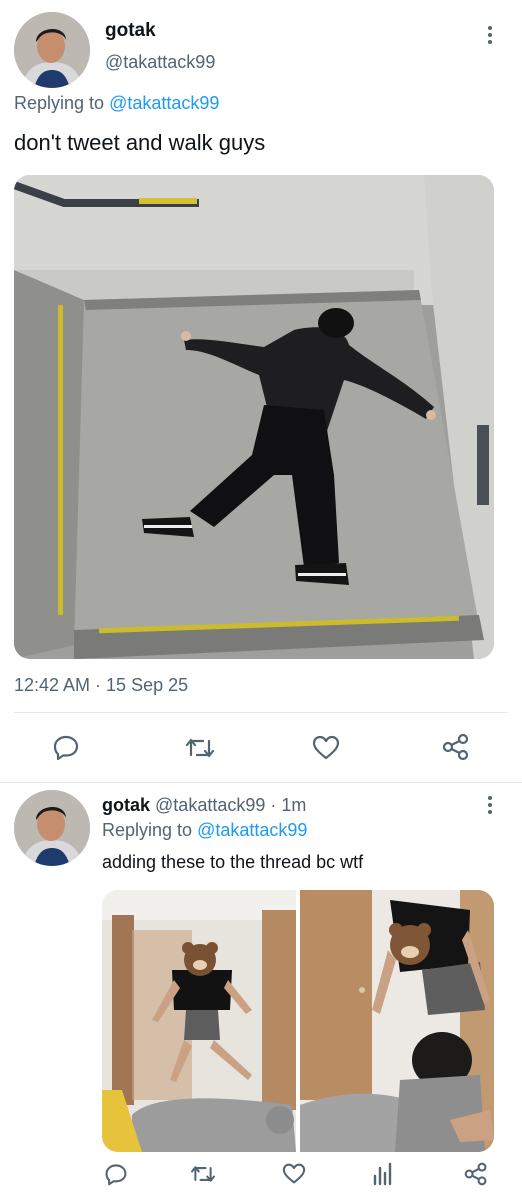 This screenshot has height=1200, width=522. What do you see at coordinates (233, 862) in the screenshot?
I see `tweet-text: adding these to the thread bc wtf` at bounding box center [233, 862].